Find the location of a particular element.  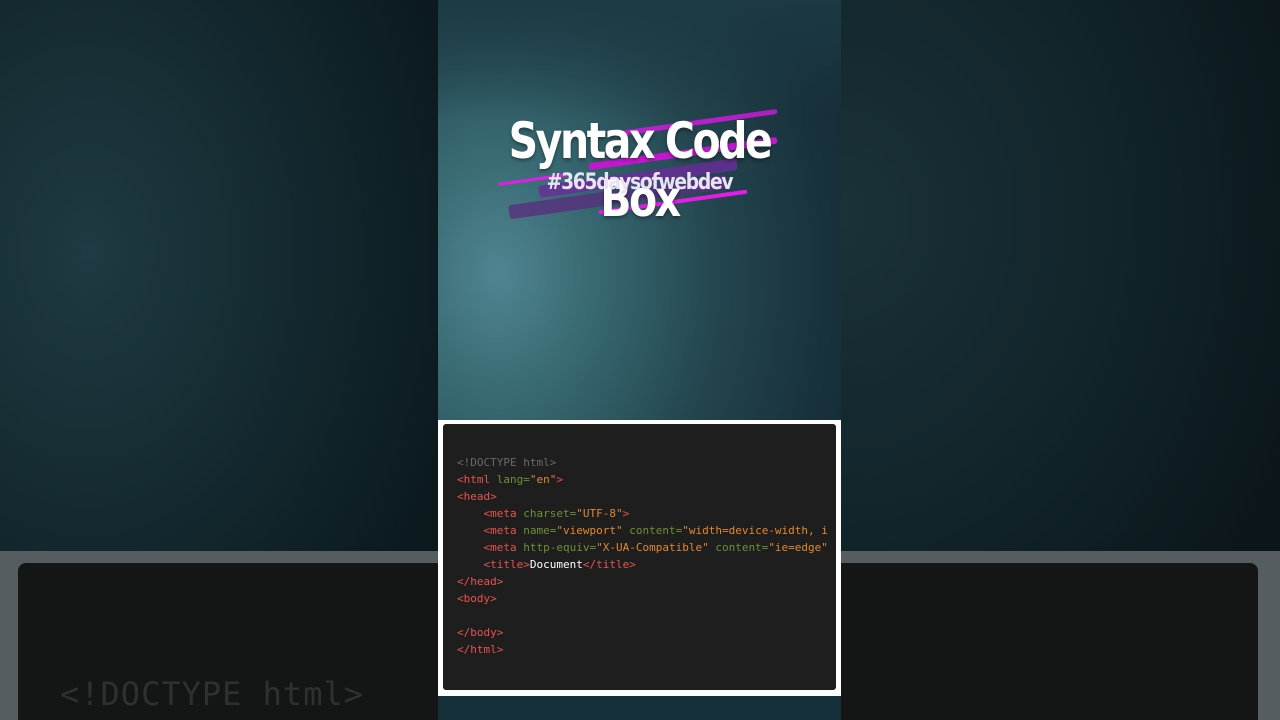

code-token: </title> is located at coordinates (609, 564).